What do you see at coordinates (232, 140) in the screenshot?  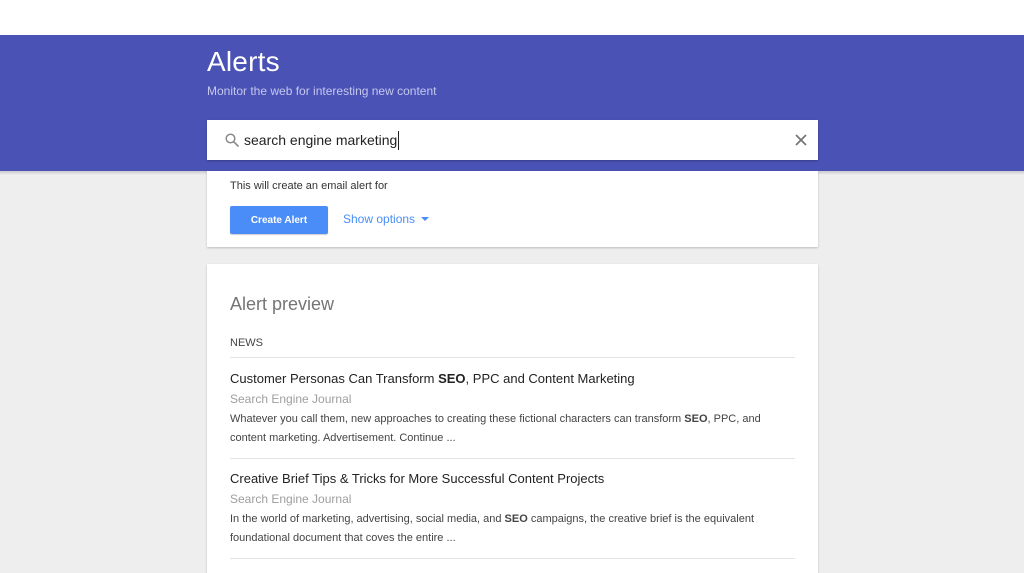 I see `search-icon` at bounding box center [232, 140].